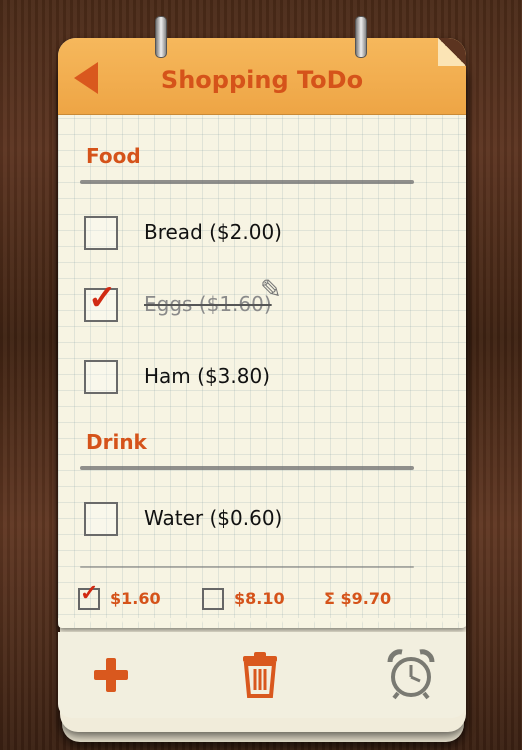  What do you see at coordinates (262, 80) in the screenshot?
I see `page-title: Shopping ToDo` at bounding box center [262, 80].